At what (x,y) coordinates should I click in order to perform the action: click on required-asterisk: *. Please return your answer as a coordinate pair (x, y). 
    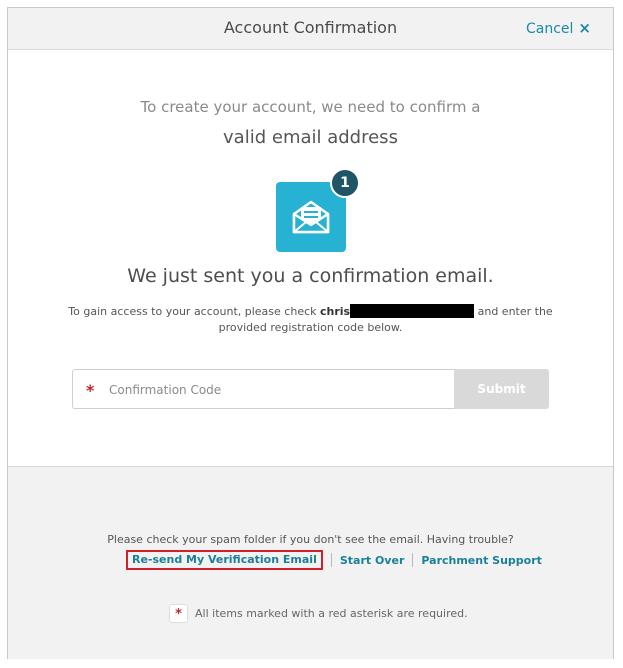
    Looking at the image, I should click on (90, 390).